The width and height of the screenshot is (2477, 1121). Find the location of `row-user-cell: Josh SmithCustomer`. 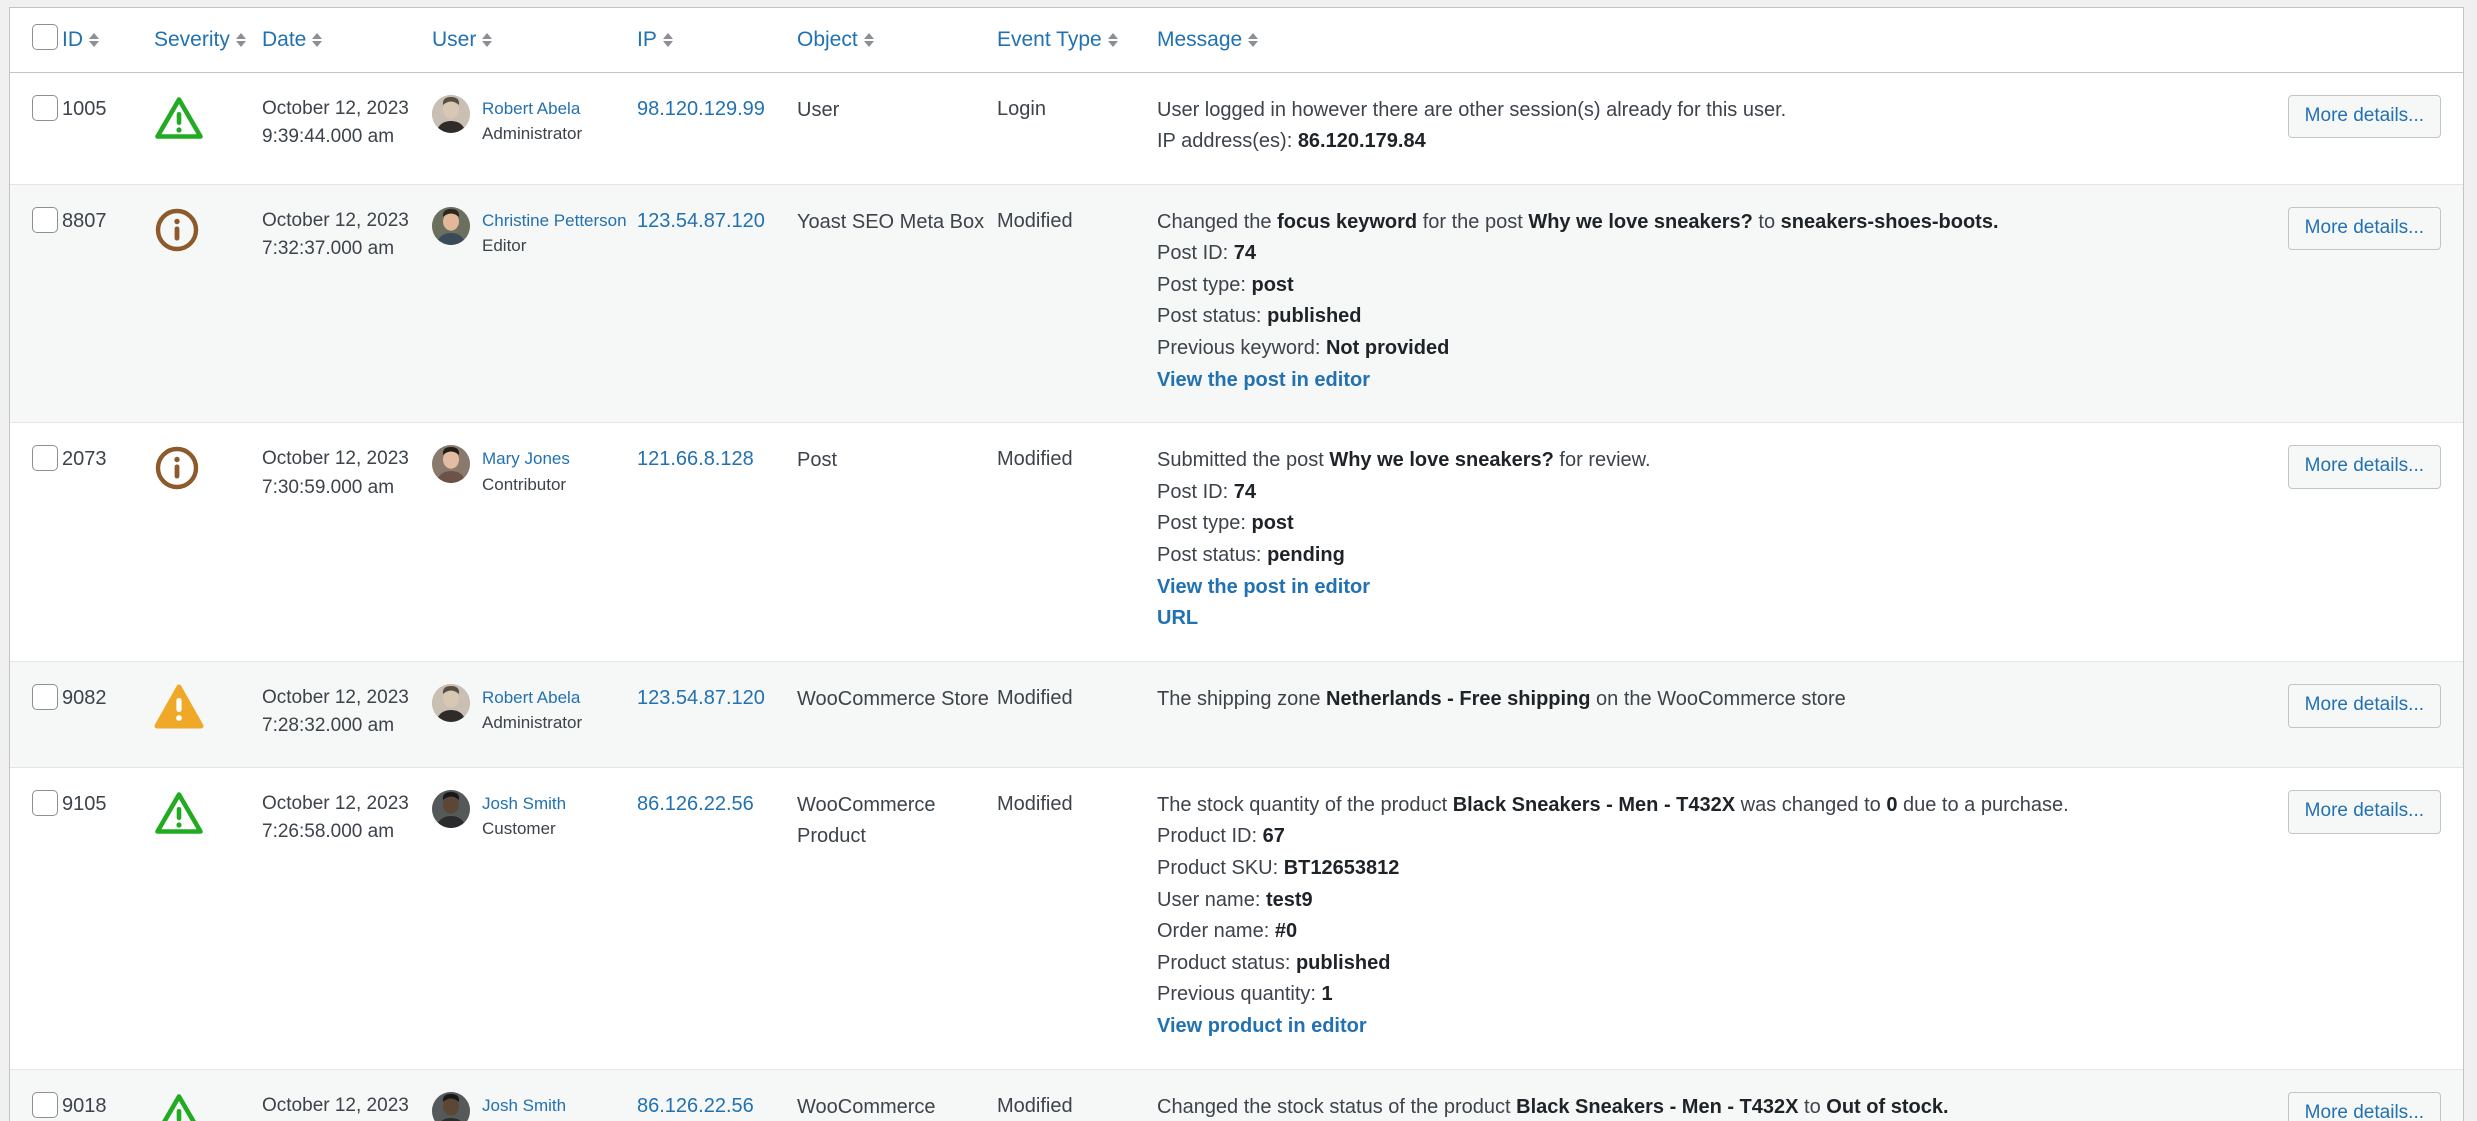

row-user-cell: Josh SmithCustomer is located at coordinates (534, 918).